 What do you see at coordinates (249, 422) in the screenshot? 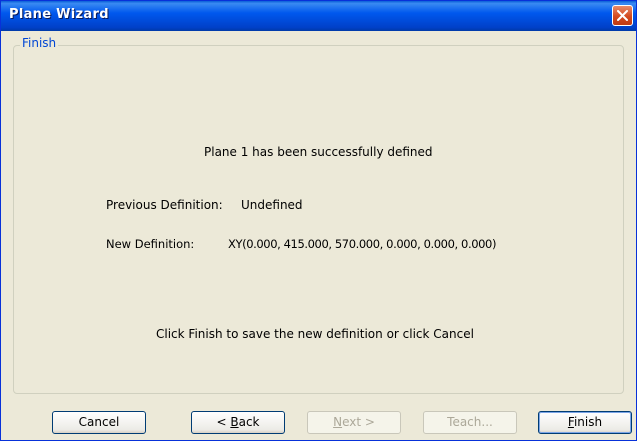
I see `back-button-label: ack` at bounding box center [249, 422].